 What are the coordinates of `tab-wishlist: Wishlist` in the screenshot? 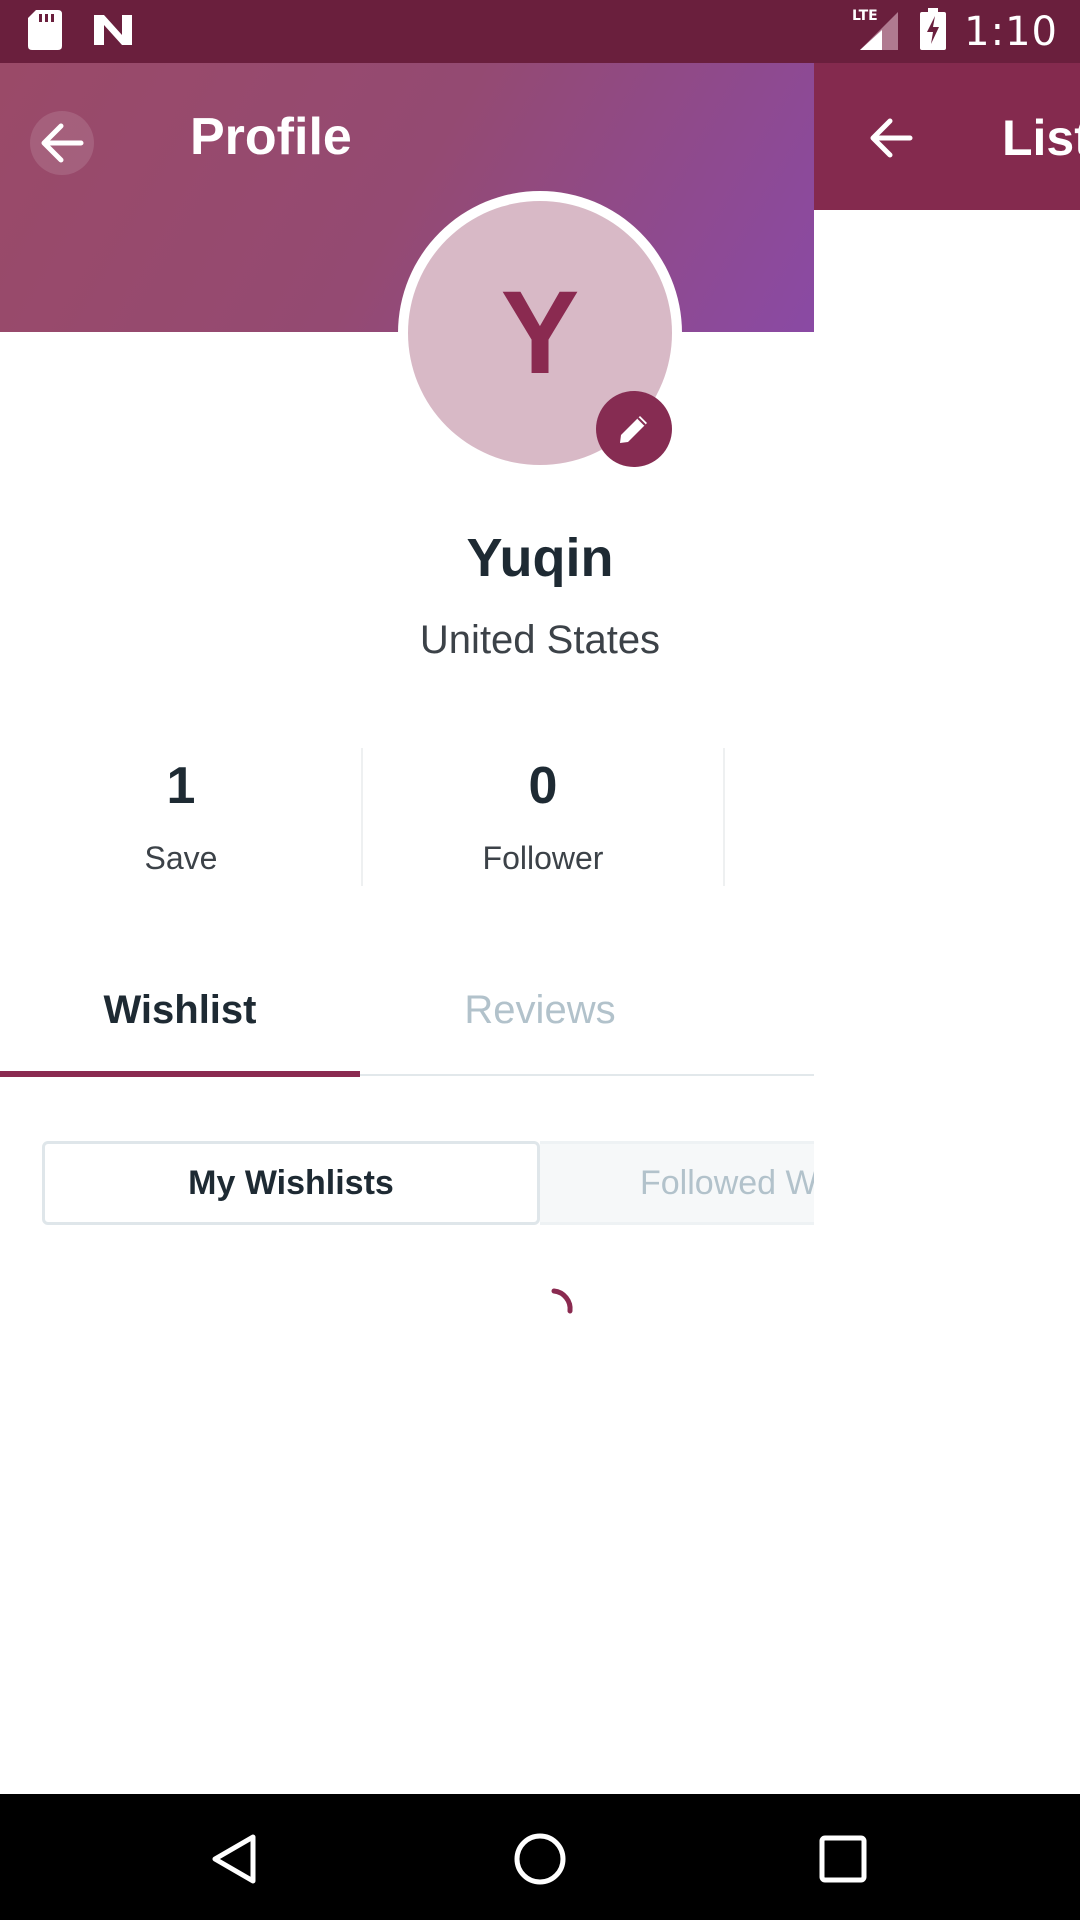 It's located at (180, 1010).